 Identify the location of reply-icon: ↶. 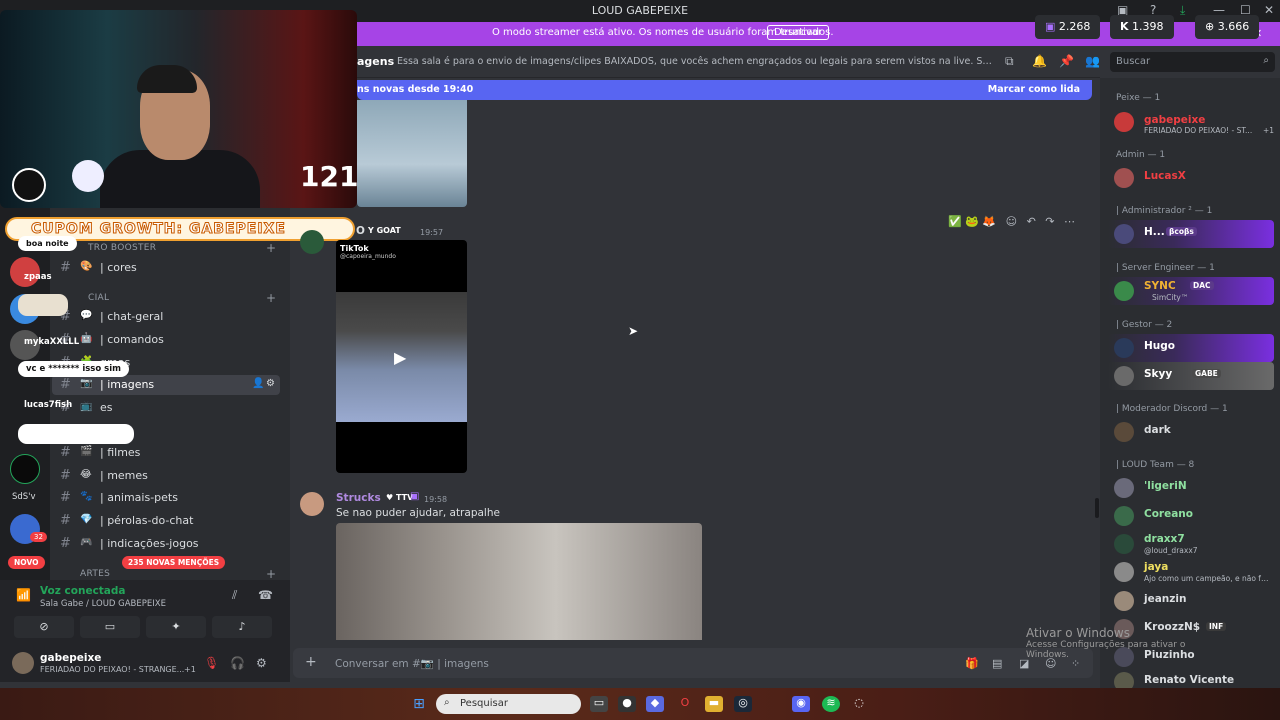
(1031, 221).